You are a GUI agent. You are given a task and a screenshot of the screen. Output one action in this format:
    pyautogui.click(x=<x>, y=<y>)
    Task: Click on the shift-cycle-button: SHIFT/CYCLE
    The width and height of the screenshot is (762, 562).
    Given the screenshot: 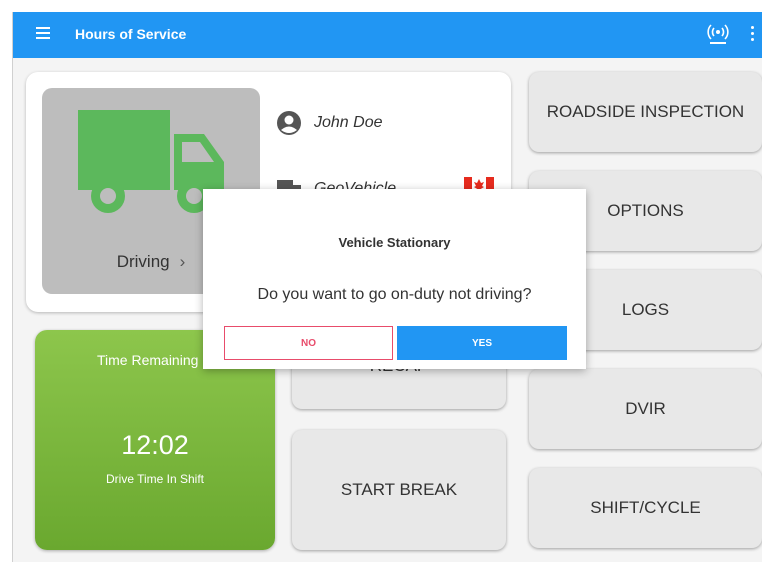 What is the action you would take?
    pyautogui.click(x=645, y=508)
    